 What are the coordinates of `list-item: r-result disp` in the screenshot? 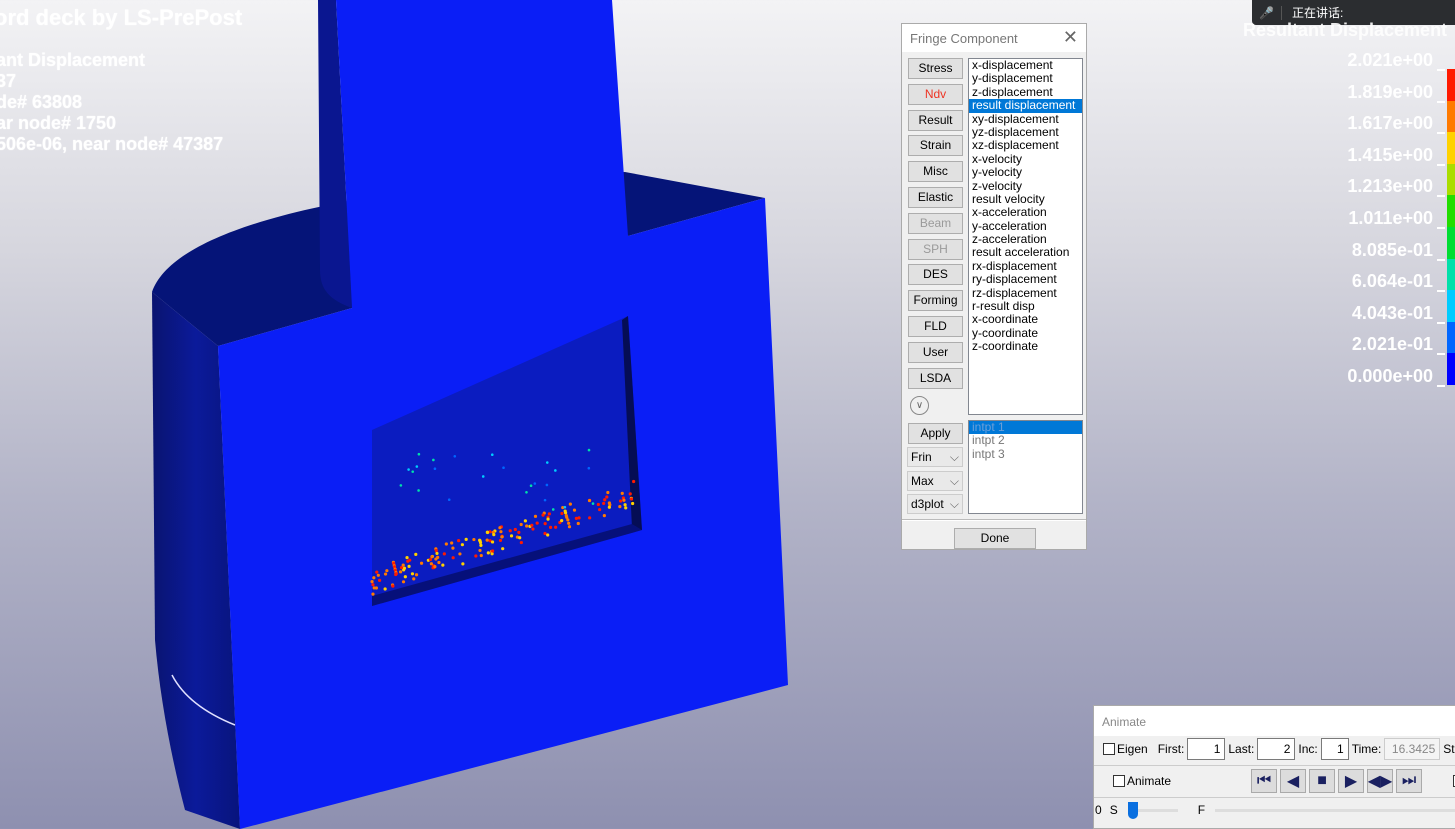 It's located at (1025, 306).